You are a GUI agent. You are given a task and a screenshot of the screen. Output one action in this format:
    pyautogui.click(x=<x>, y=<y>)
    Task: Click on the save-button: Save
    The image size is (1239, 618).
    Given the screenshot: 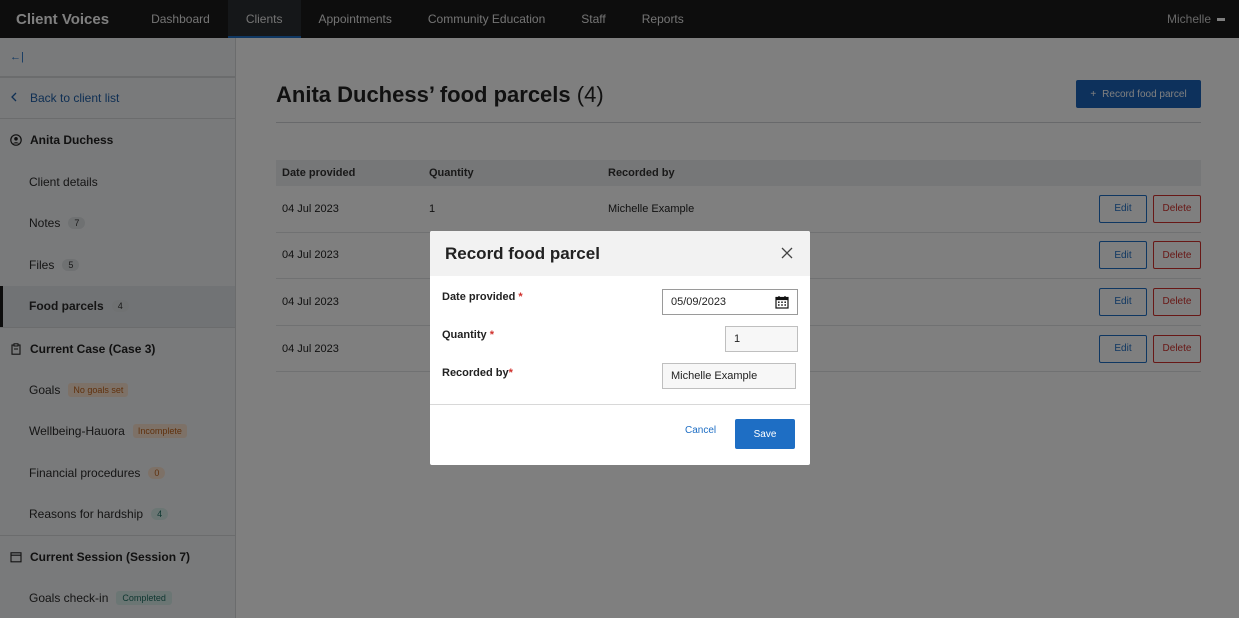 What is the action you would take?
    pyautogui.click(x=765, y=434)
    